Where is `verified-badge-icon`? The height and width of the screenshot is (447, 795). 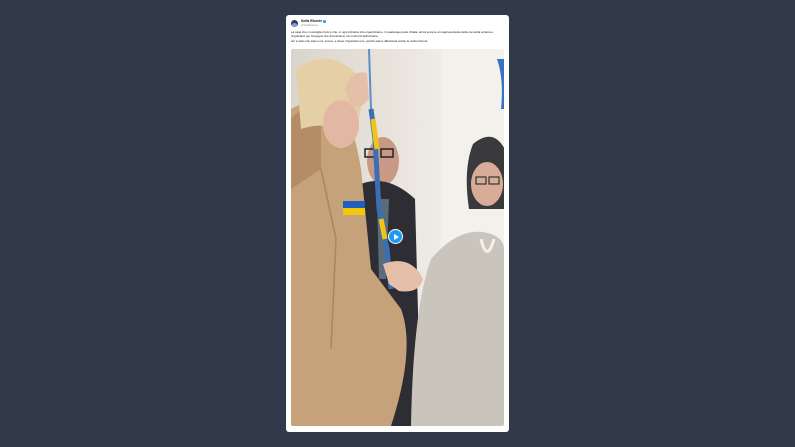
verified-badge-icon is located at coordinates (325, 21).